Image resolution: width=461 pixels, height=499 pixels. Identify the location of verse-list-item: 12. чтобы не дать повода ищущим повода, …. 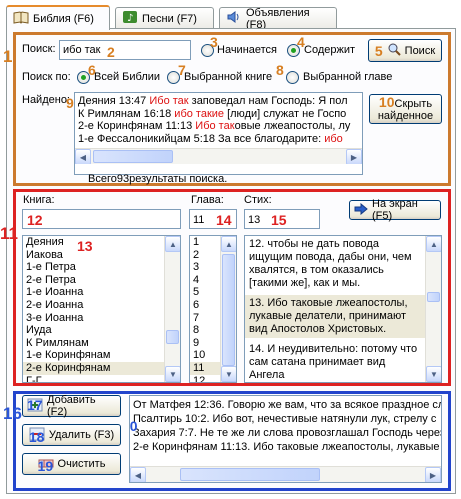
(335, 264).